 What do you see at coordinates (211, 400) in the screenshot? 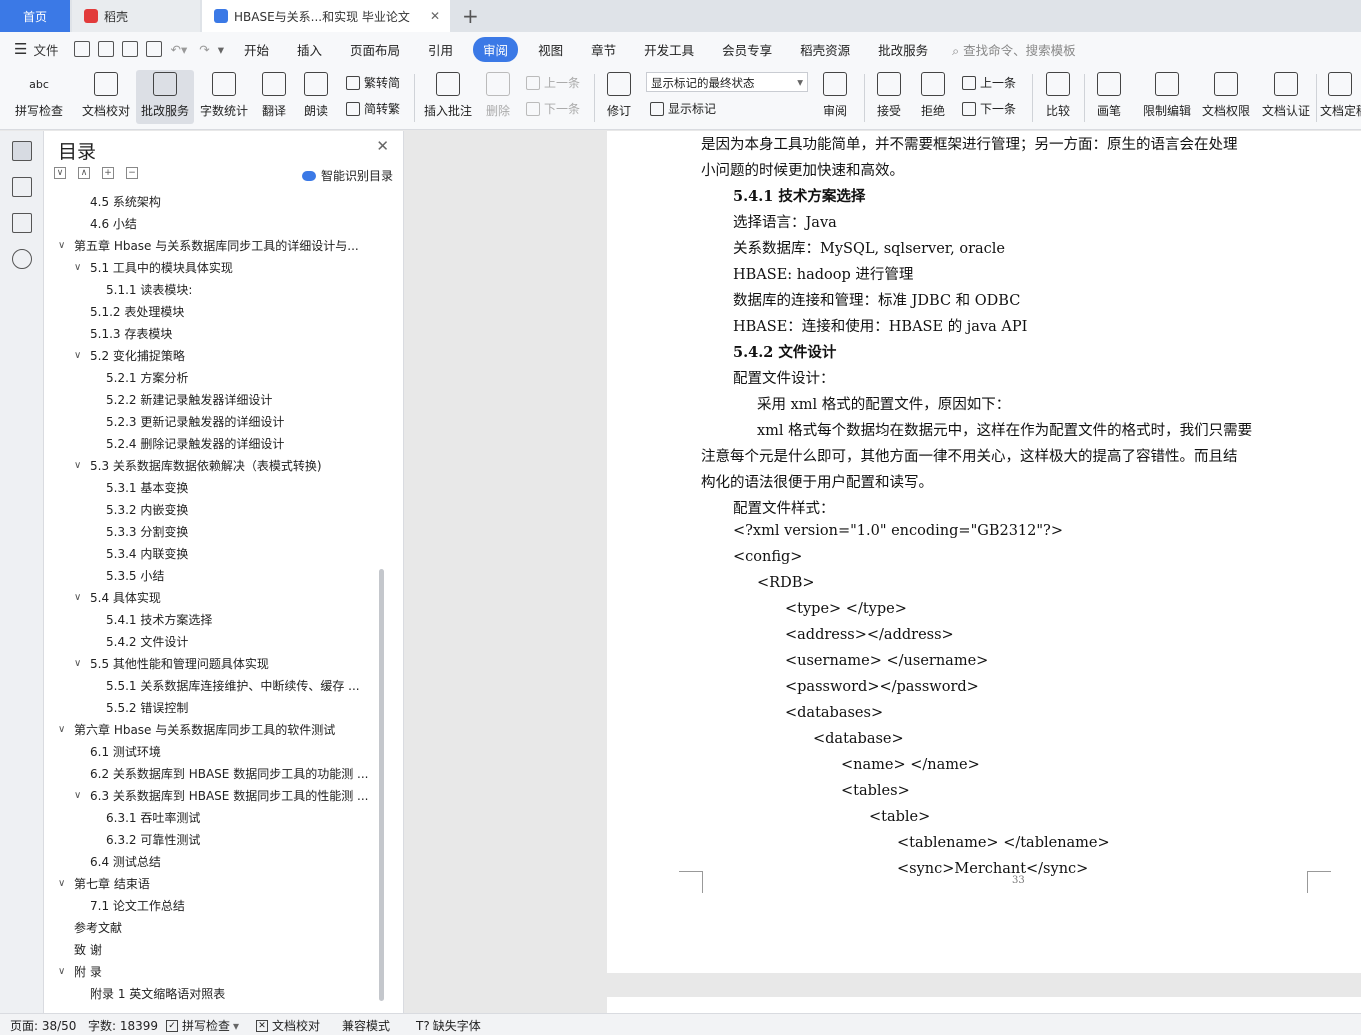
I see `toc-item: 5.2.2 新建记录触发器详细设计` at bounding box center [211, 400].